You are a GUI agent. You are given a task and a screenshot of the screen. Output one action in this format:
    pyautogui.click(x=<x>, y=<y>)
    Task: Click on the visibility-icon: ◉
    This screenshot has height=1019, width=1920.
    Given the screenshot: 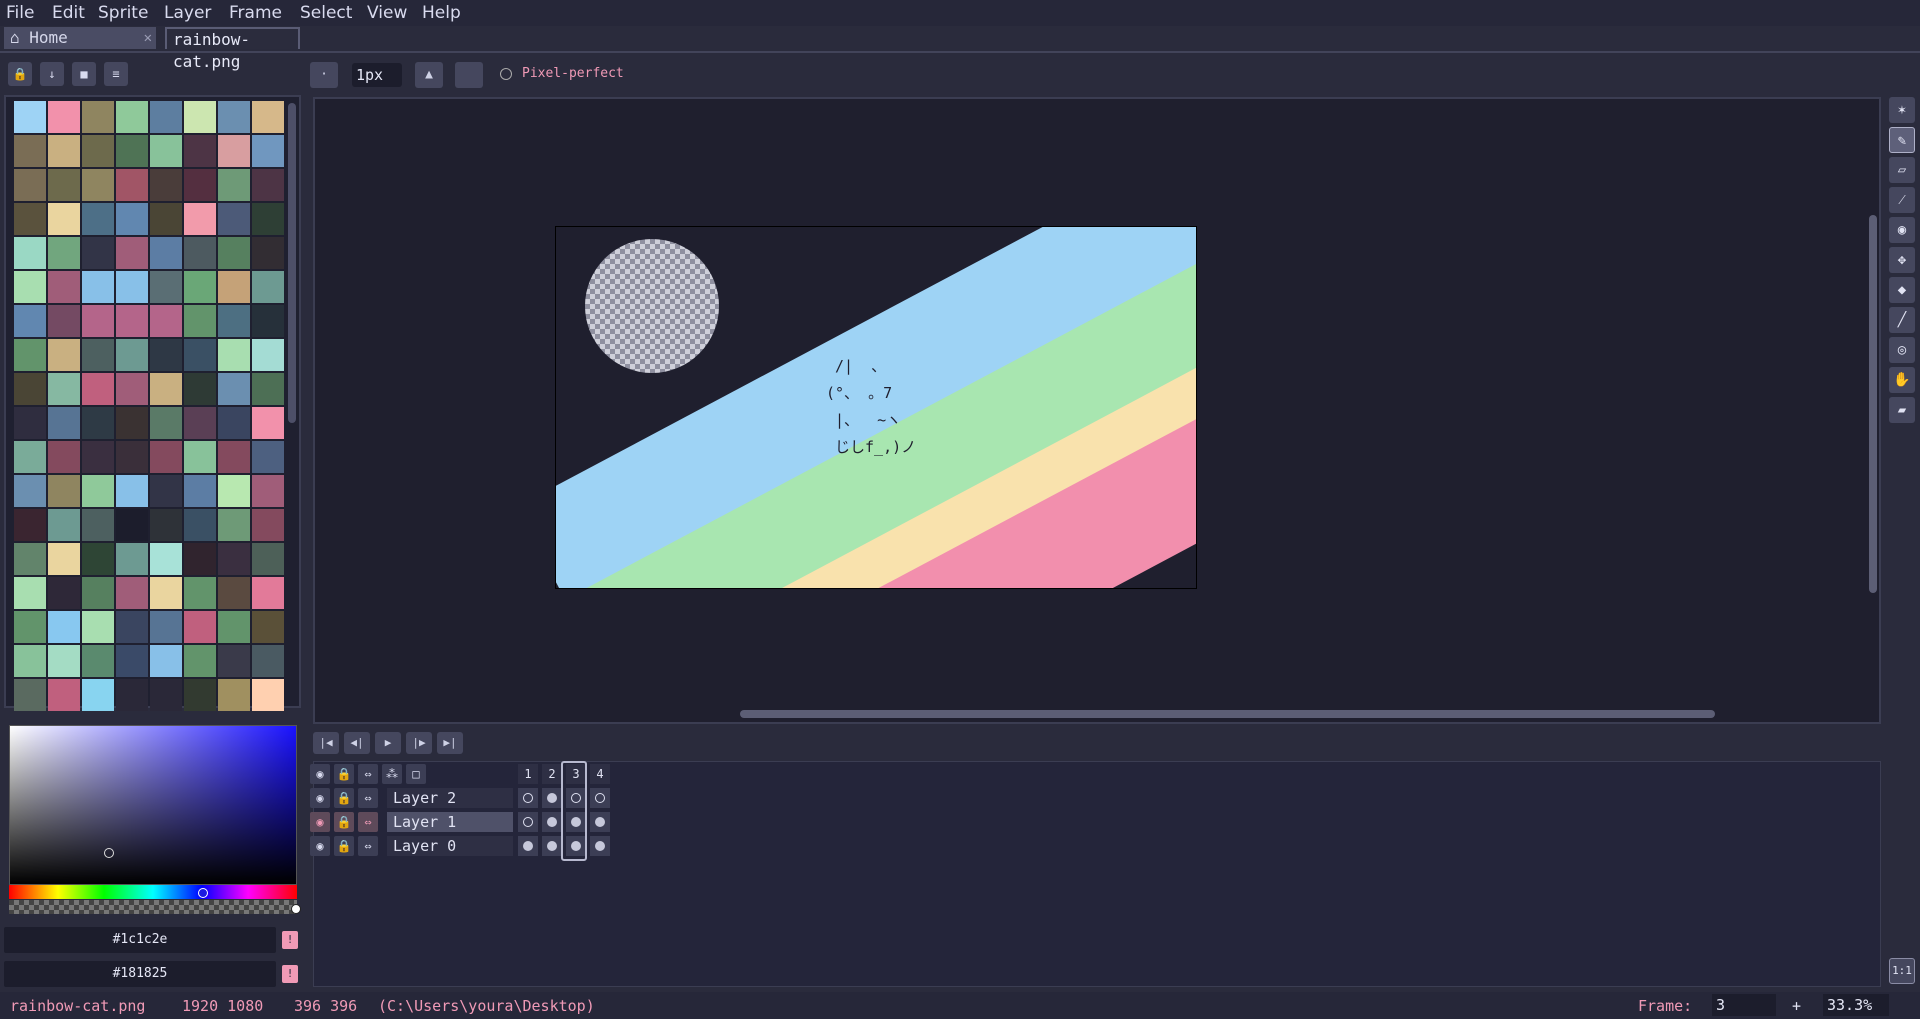 What is the action you would take?
    pyautogui.click(x=320, y=798)
    